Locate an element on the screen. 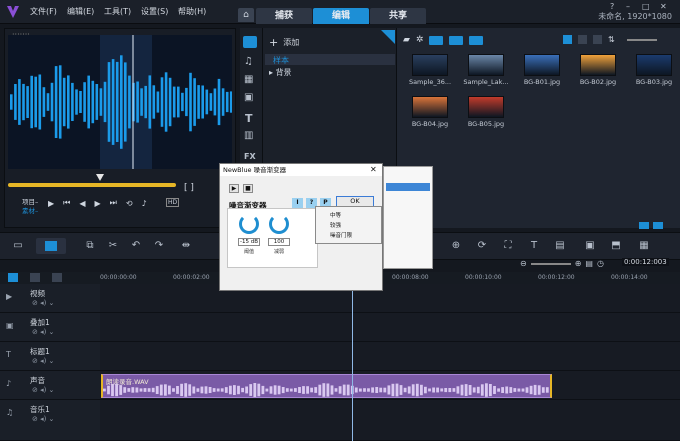 Image resolution: width=680 pixels, height=441 pixels. tab-edit: 编辑 is located at coordinates (341, 16).